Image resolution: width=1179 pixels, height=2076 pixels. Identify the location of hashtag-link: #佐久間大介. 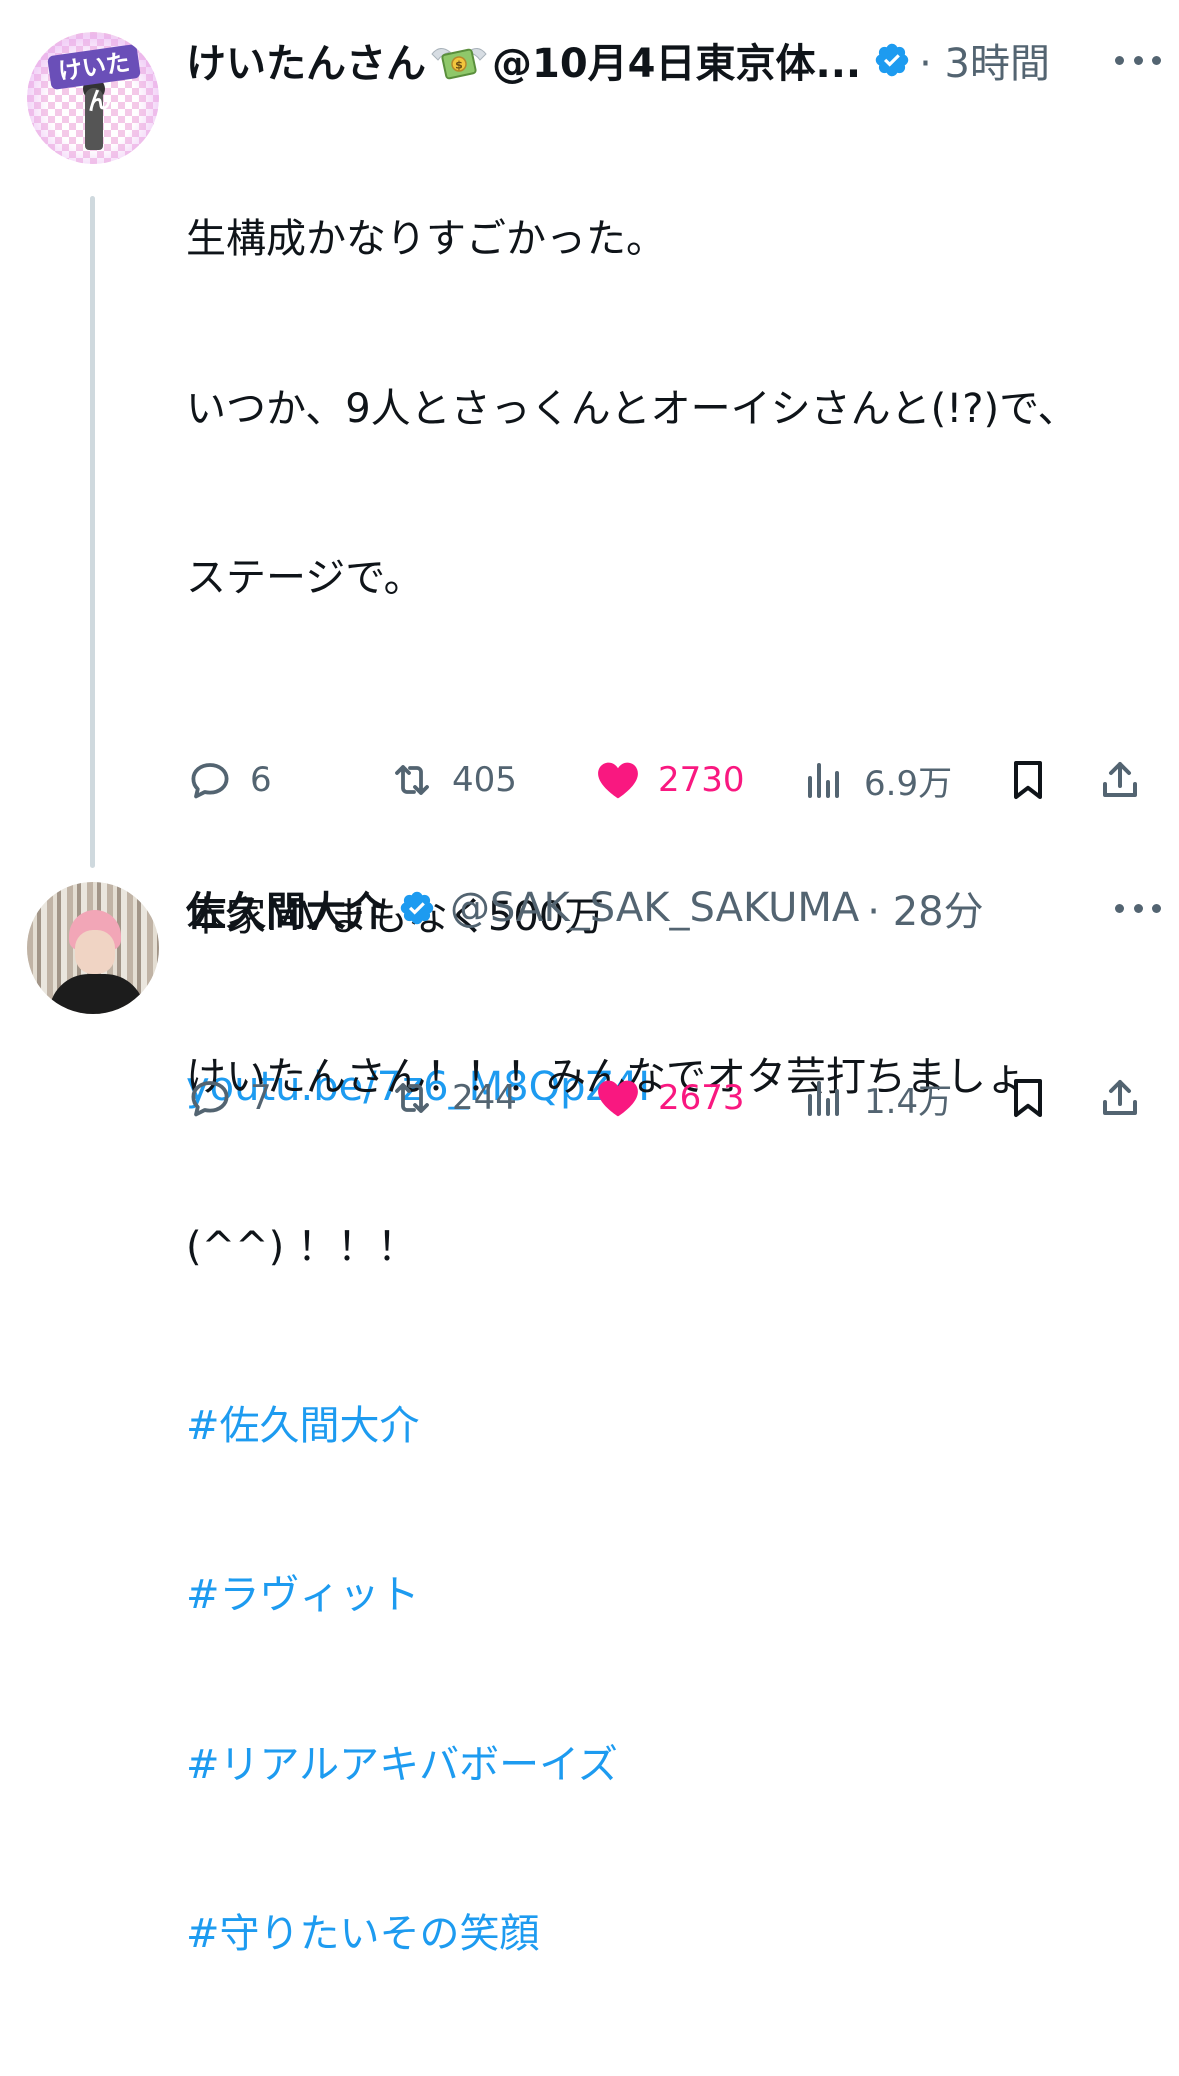
(667, 1426).